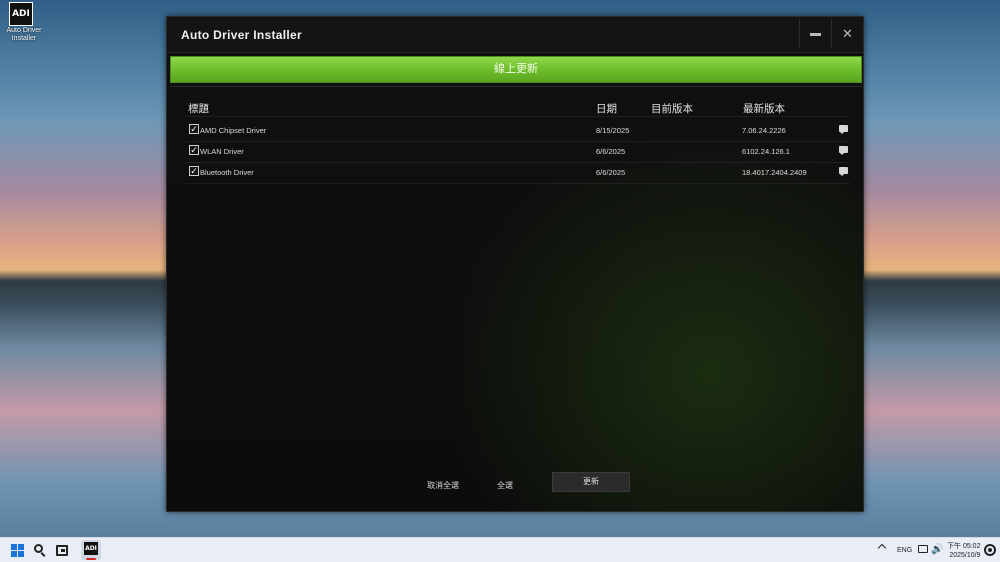  I want to click on window-title: Auto Driver Installer, so click(241, 35).